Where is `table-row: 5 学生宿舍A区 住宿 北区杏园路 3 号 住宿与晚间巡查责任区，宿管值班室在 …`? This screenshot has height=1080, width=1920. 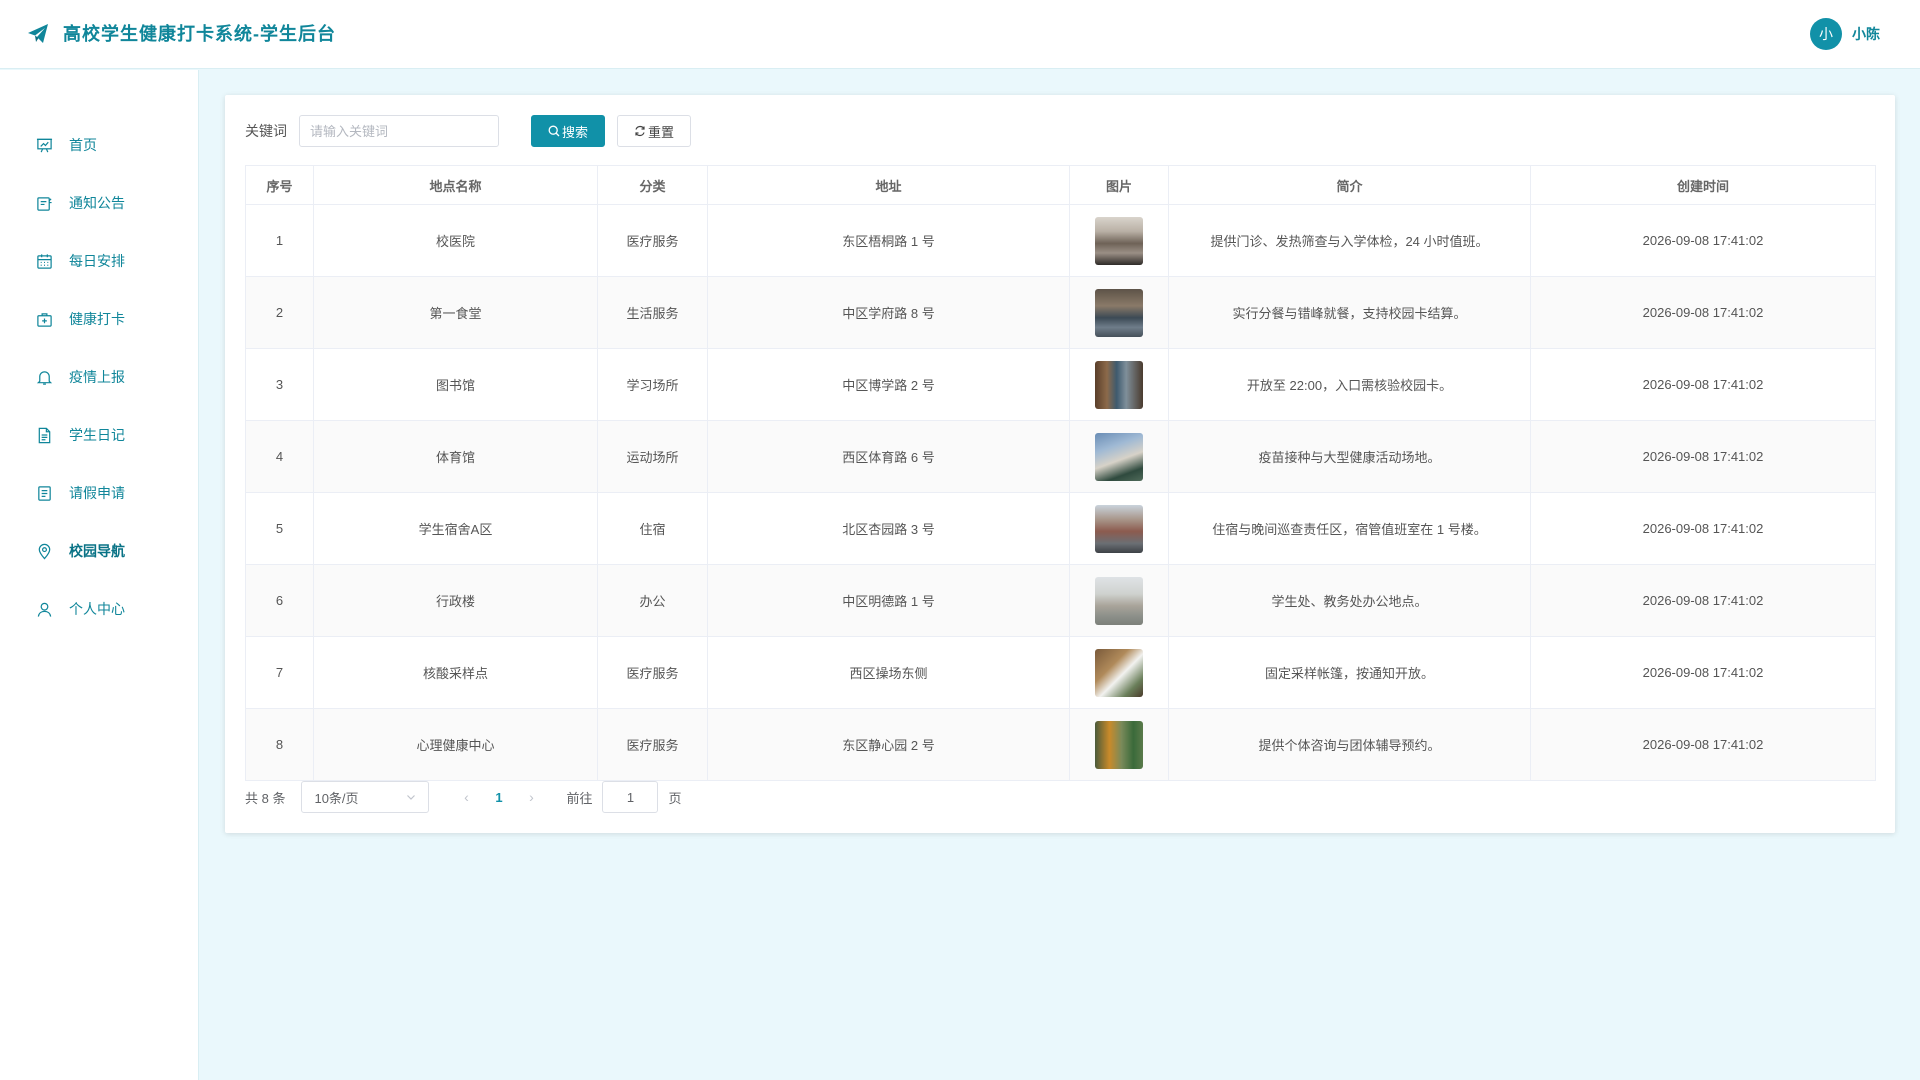
table-row: 5 学生宿舍A区 住宿 北区杏园路 3 号 住宿与晚间巡查责任区，宿管值班室在 … is located at coordinates (1060, 528).